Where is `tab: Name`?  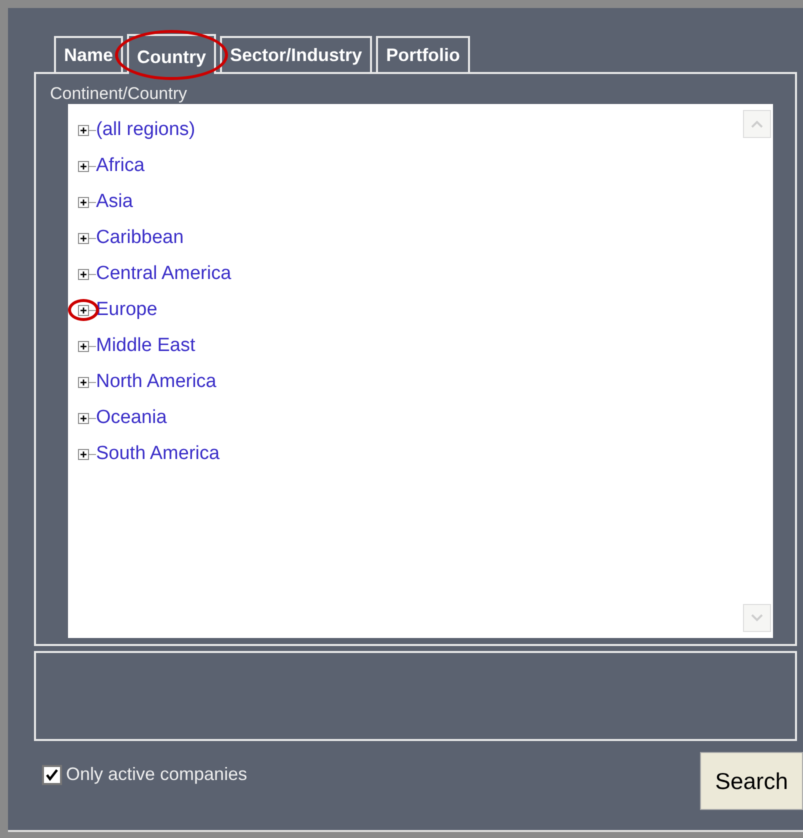
tab: Name is located at coordinates (89, 54).